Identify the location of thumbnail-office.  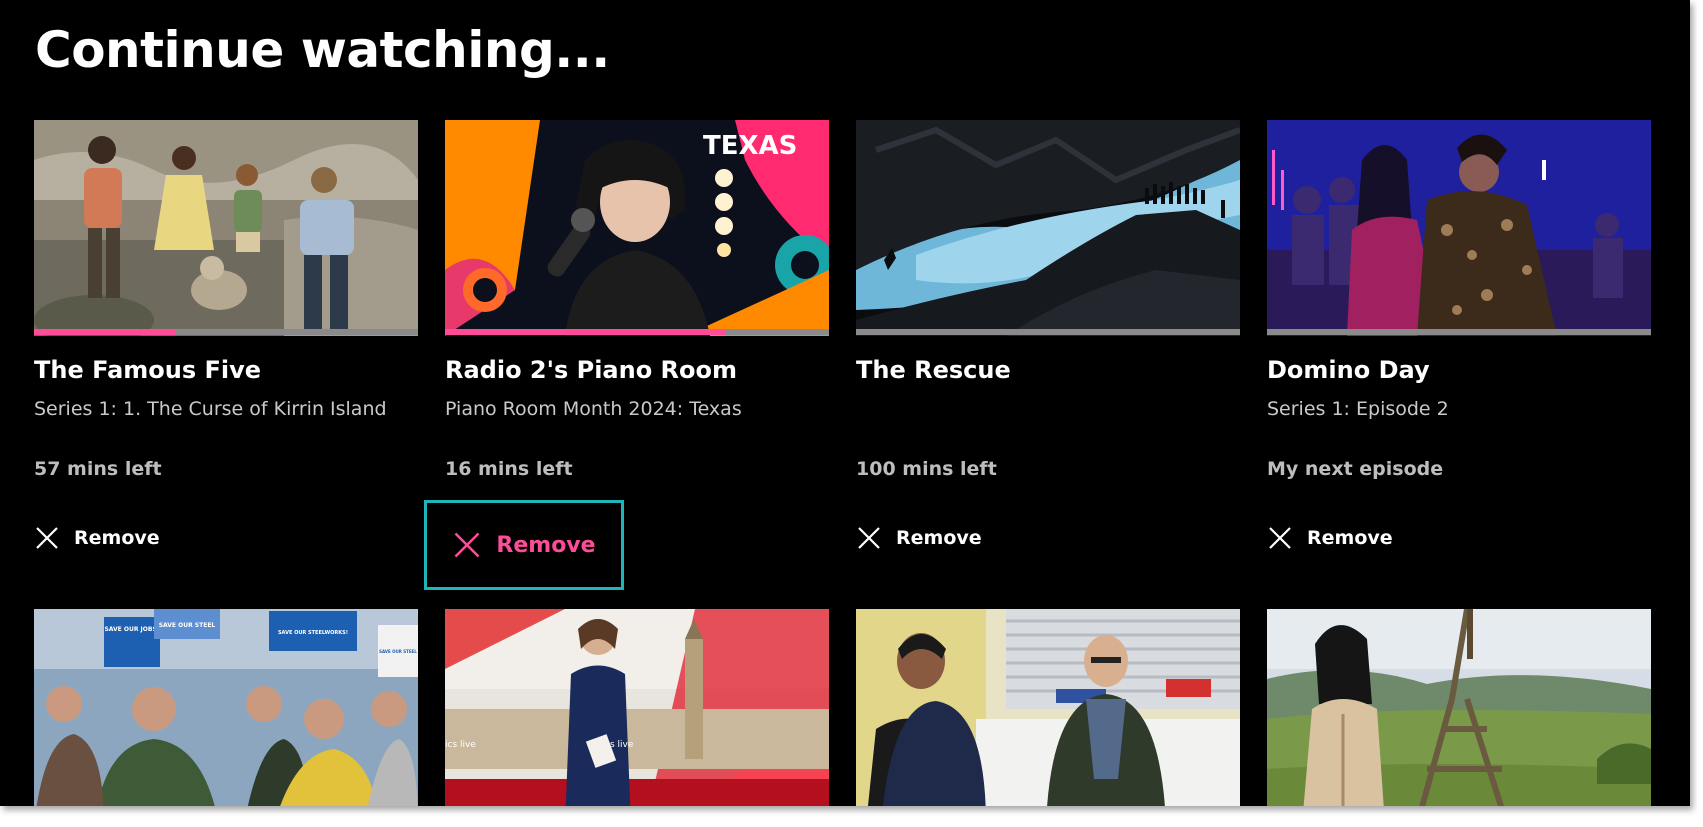
(1048, 707).